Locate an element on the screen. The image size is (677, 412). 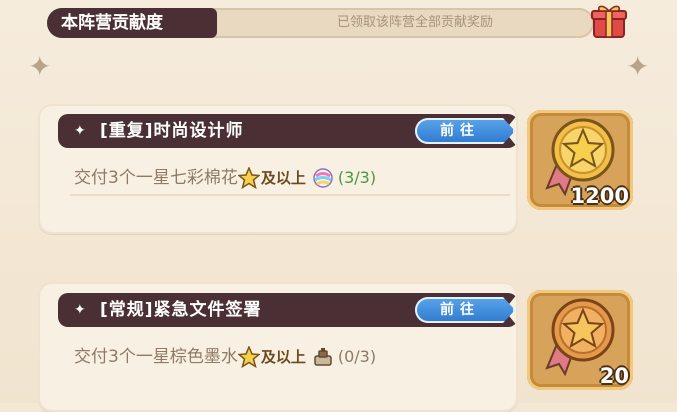
quality-label-1: 及以上 is located at coordinates (283, 178).